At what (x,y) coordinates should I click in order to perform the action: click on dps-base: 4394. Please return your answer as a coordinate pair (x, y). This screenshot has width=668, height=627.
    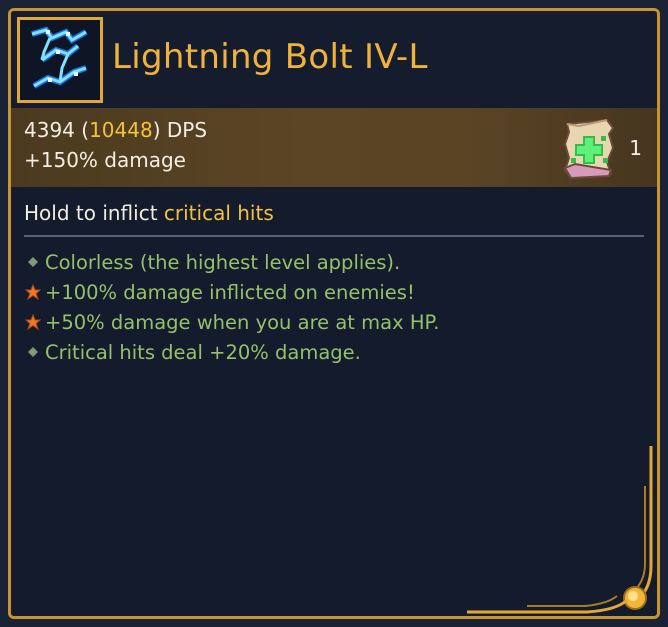
    Looking at the image, I should click on (49, 130).